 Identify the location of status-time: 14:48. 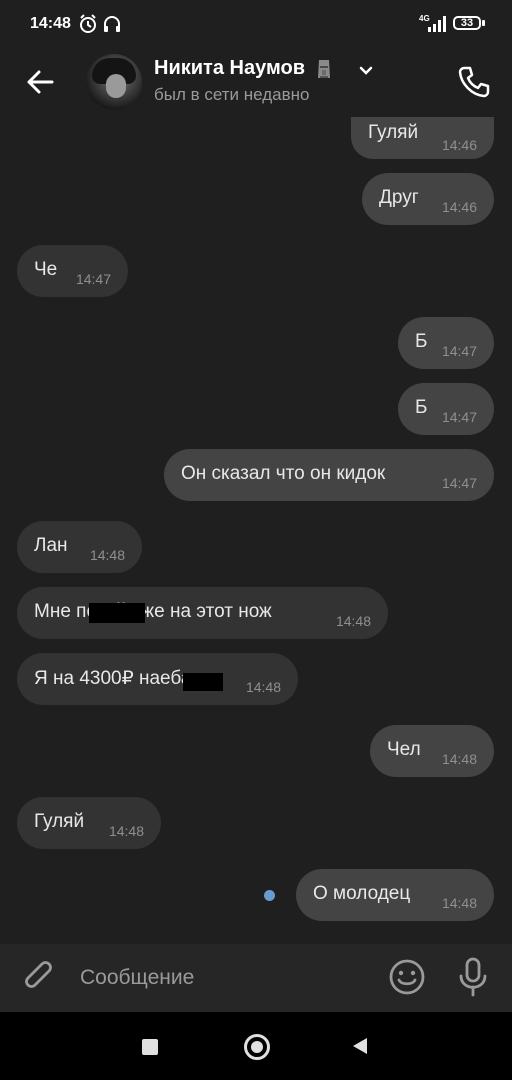
(50, 23).